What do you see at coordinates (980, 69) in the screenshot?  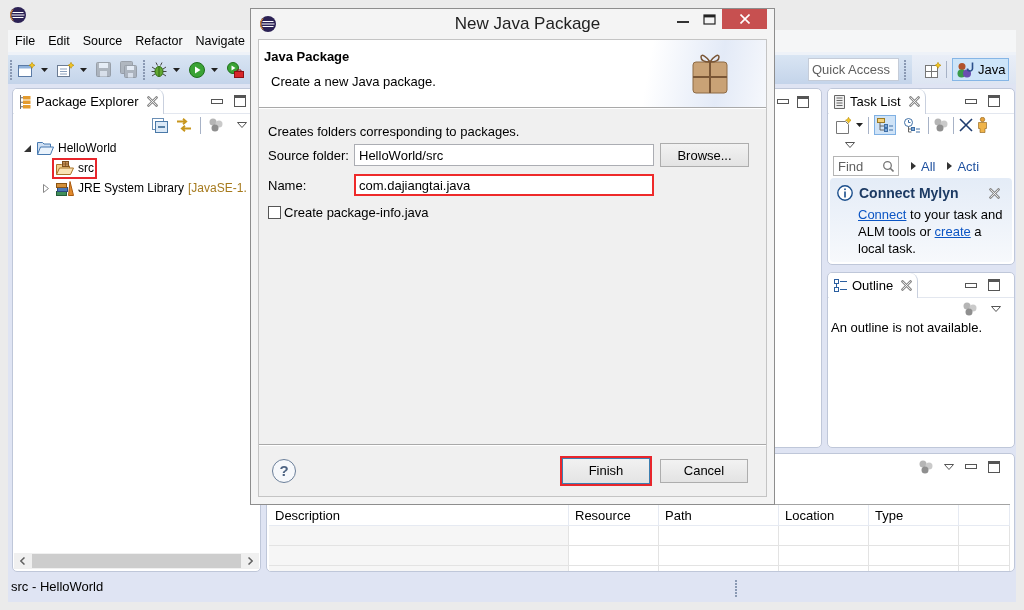 I see `perspective-button: Java` at bounding box center [980, 69].